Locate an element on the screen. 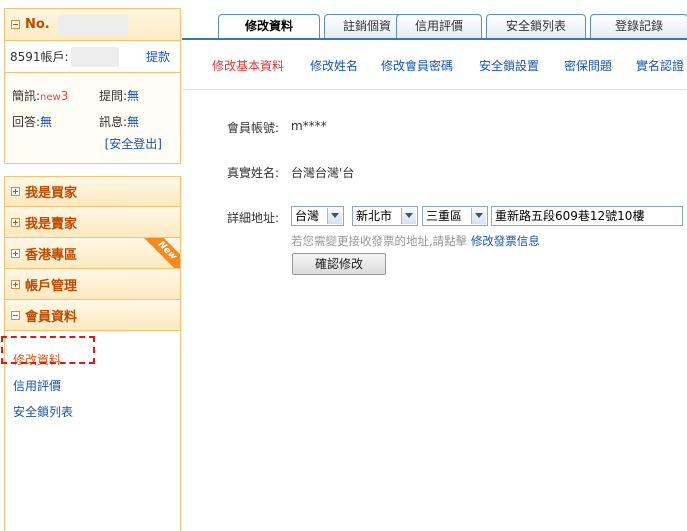  real-name-label: 真實姓名: is located at coordinates (253, 173).